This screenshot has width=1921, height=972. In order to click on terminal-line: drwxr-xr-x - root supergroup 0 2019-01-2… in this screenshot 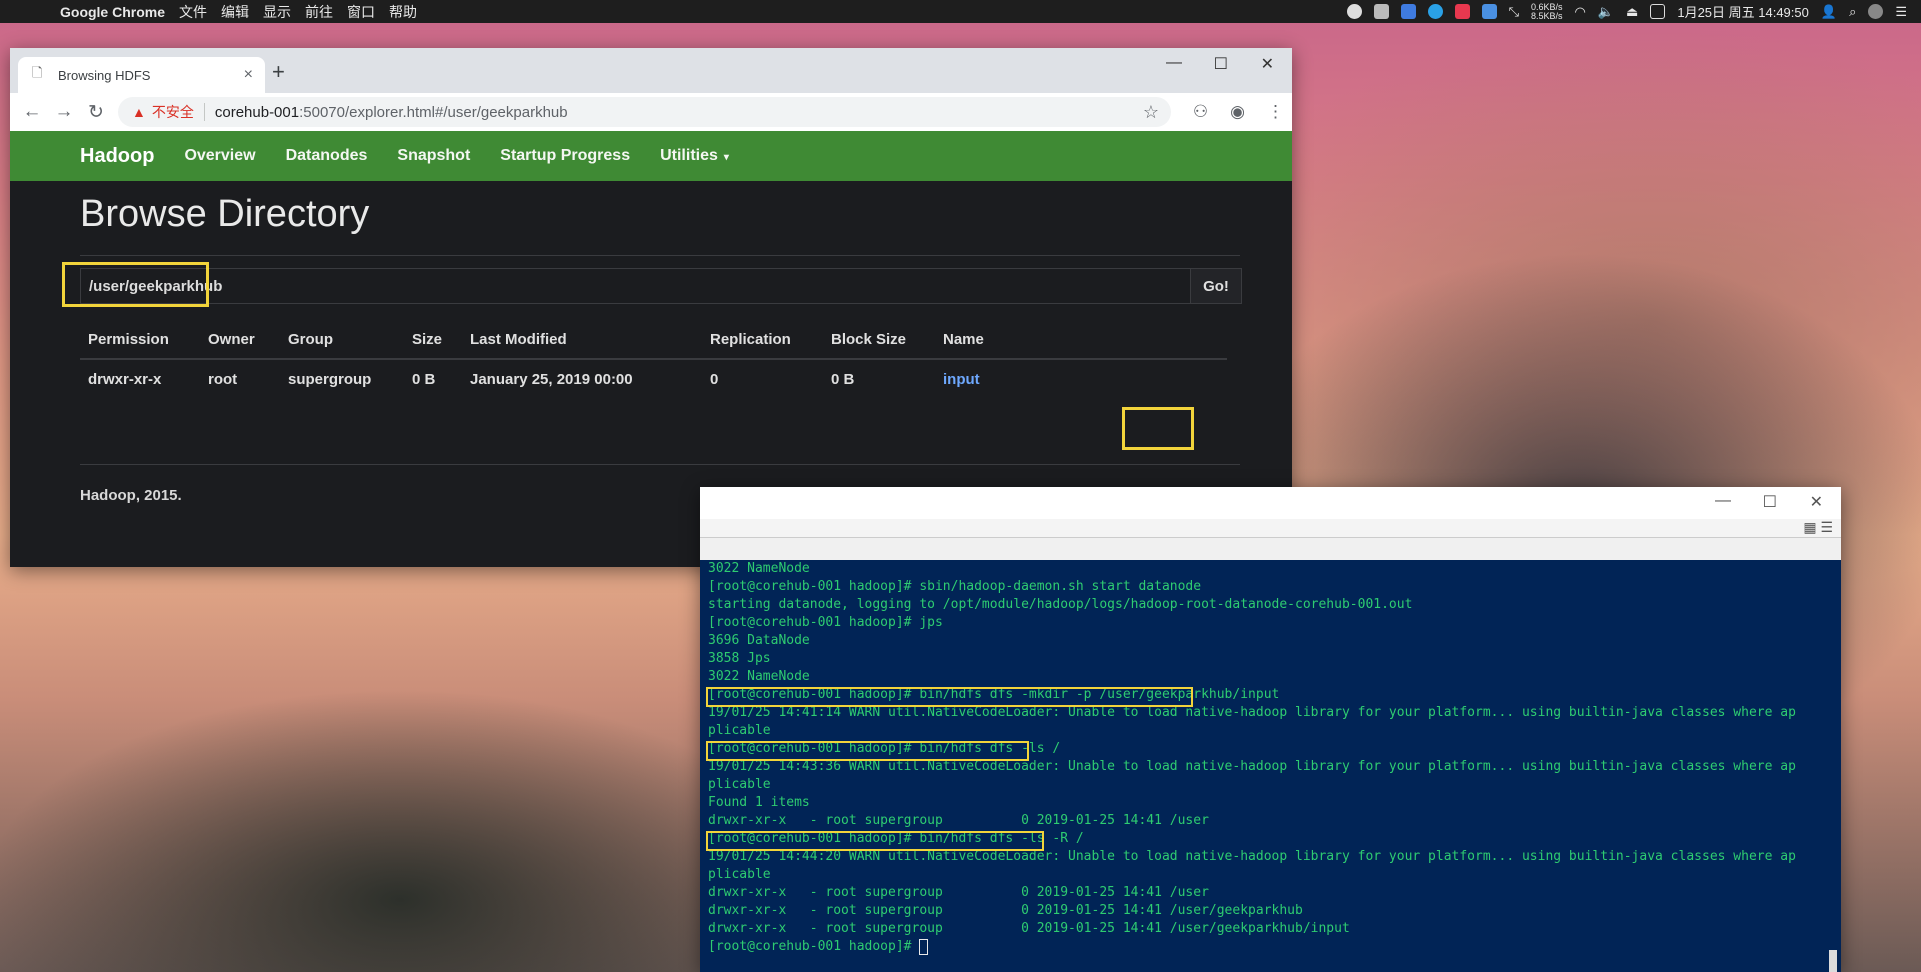, I will do `click(1029, 928)`.